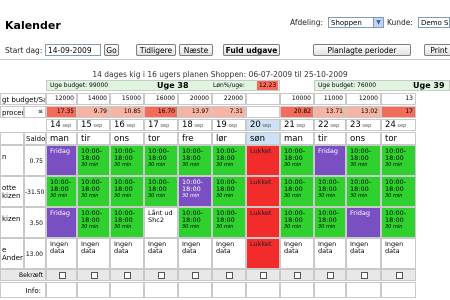  Describe the element at coordinates (434, 22) in the screenshot. I see `kunde-select: Demo S` at that location.